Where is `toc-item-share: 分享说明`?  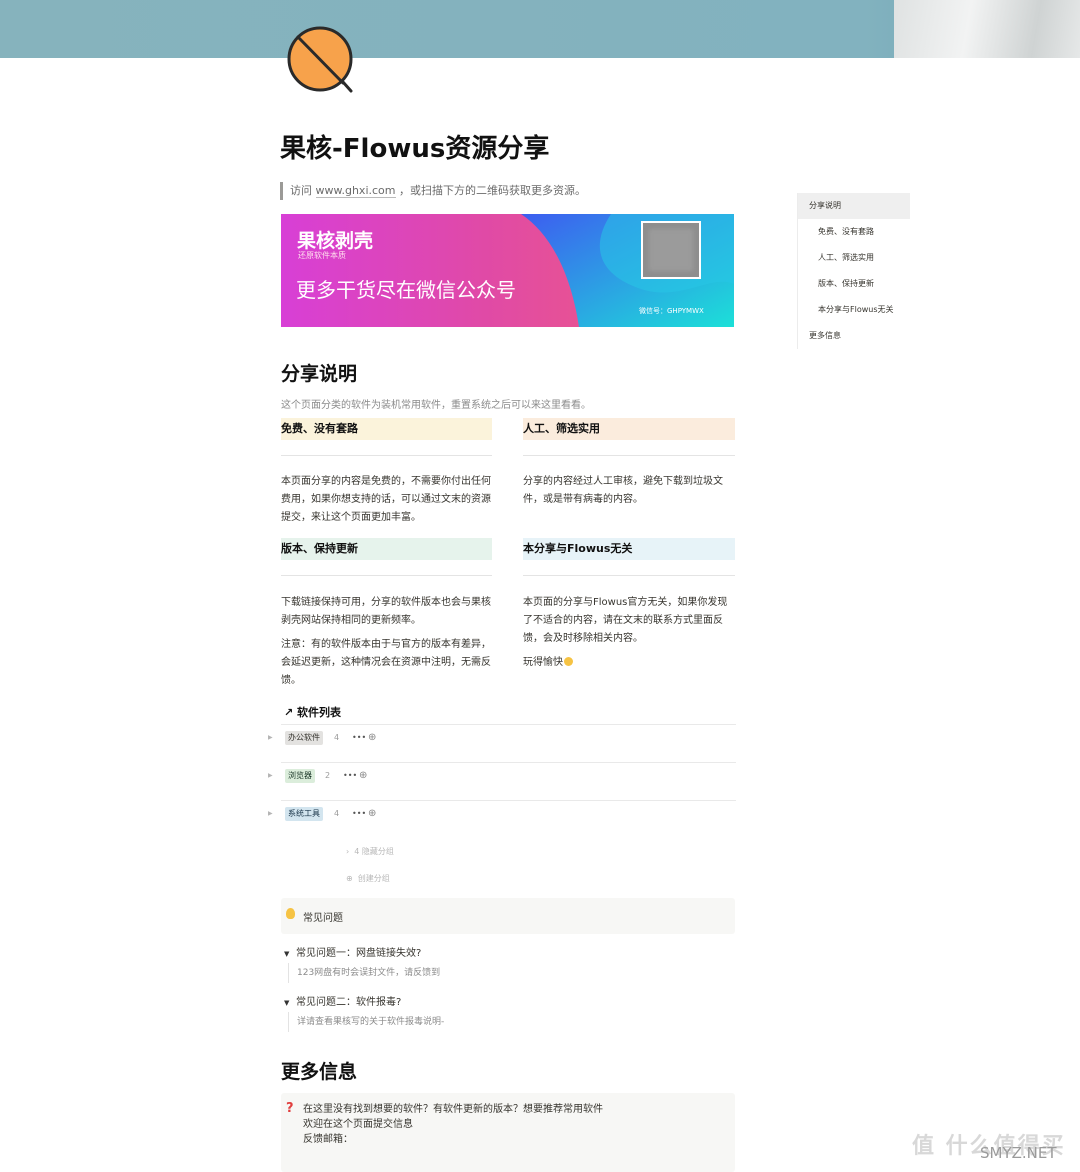 toc-item-share: 分享说明 is located at coordinates (854, 206).